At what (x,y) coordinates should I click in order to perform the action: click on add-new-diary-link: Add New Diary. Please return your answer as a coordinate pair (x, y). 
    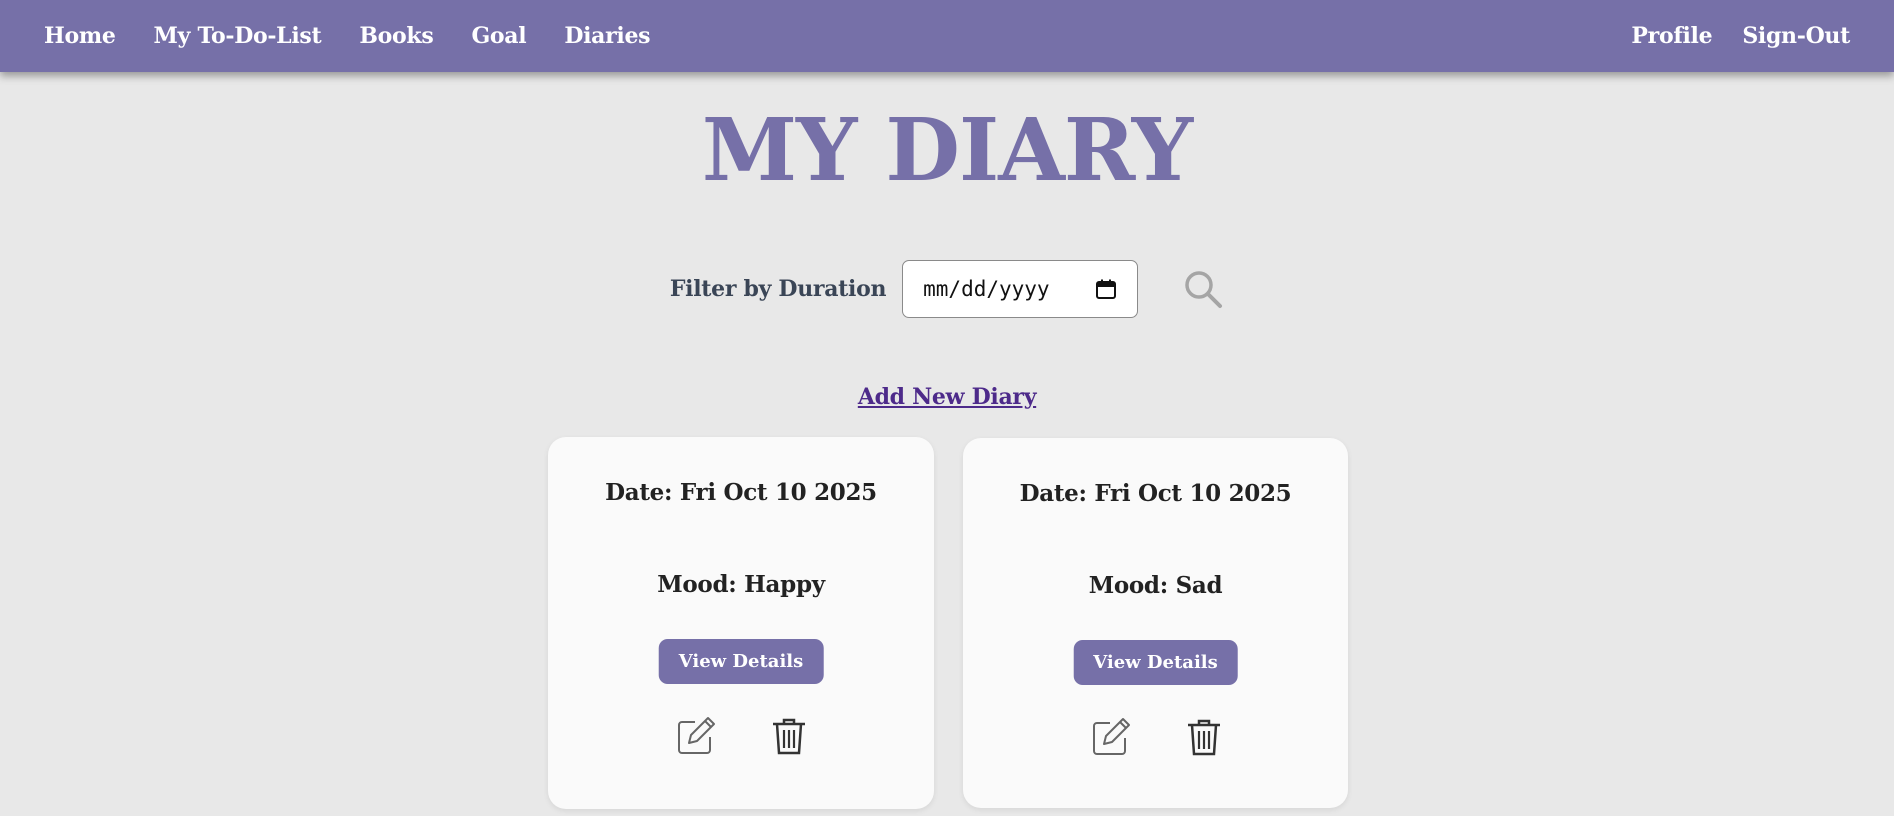
    Looking at the image, I should click on (947, 397).